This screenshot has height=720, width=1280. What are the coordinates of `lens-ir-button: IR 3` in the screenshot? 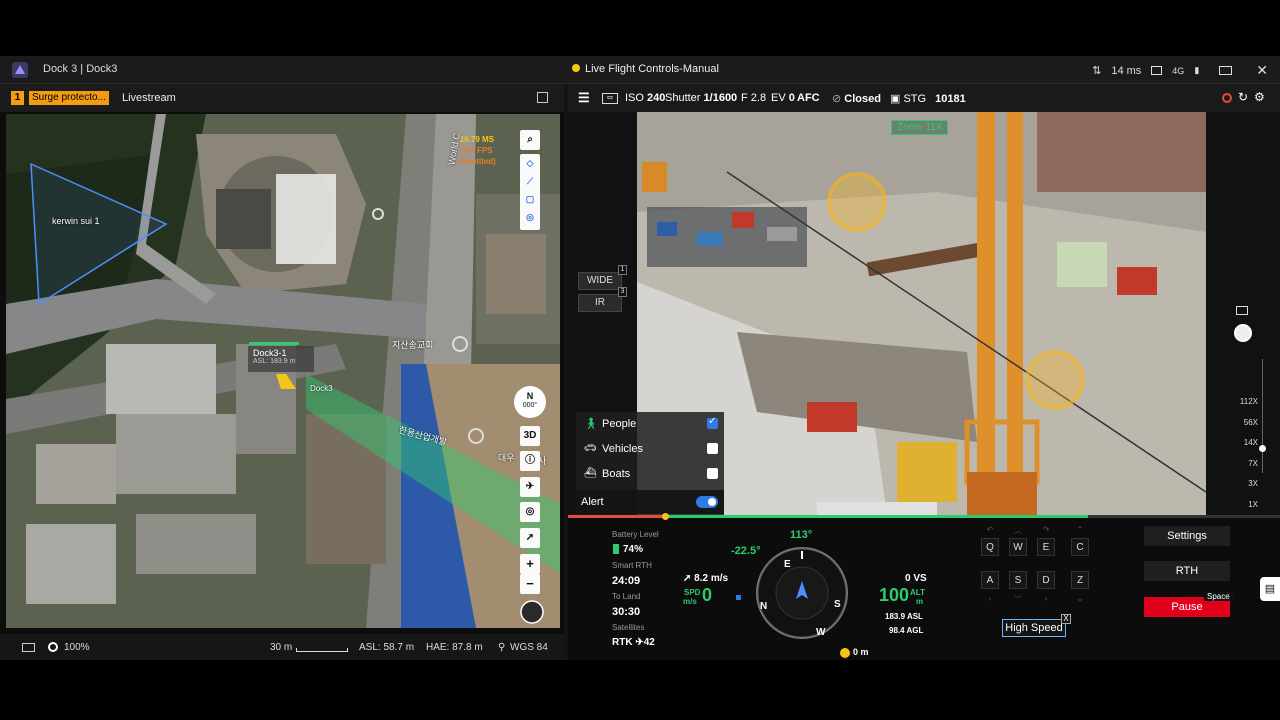 It's located at (602, 299).